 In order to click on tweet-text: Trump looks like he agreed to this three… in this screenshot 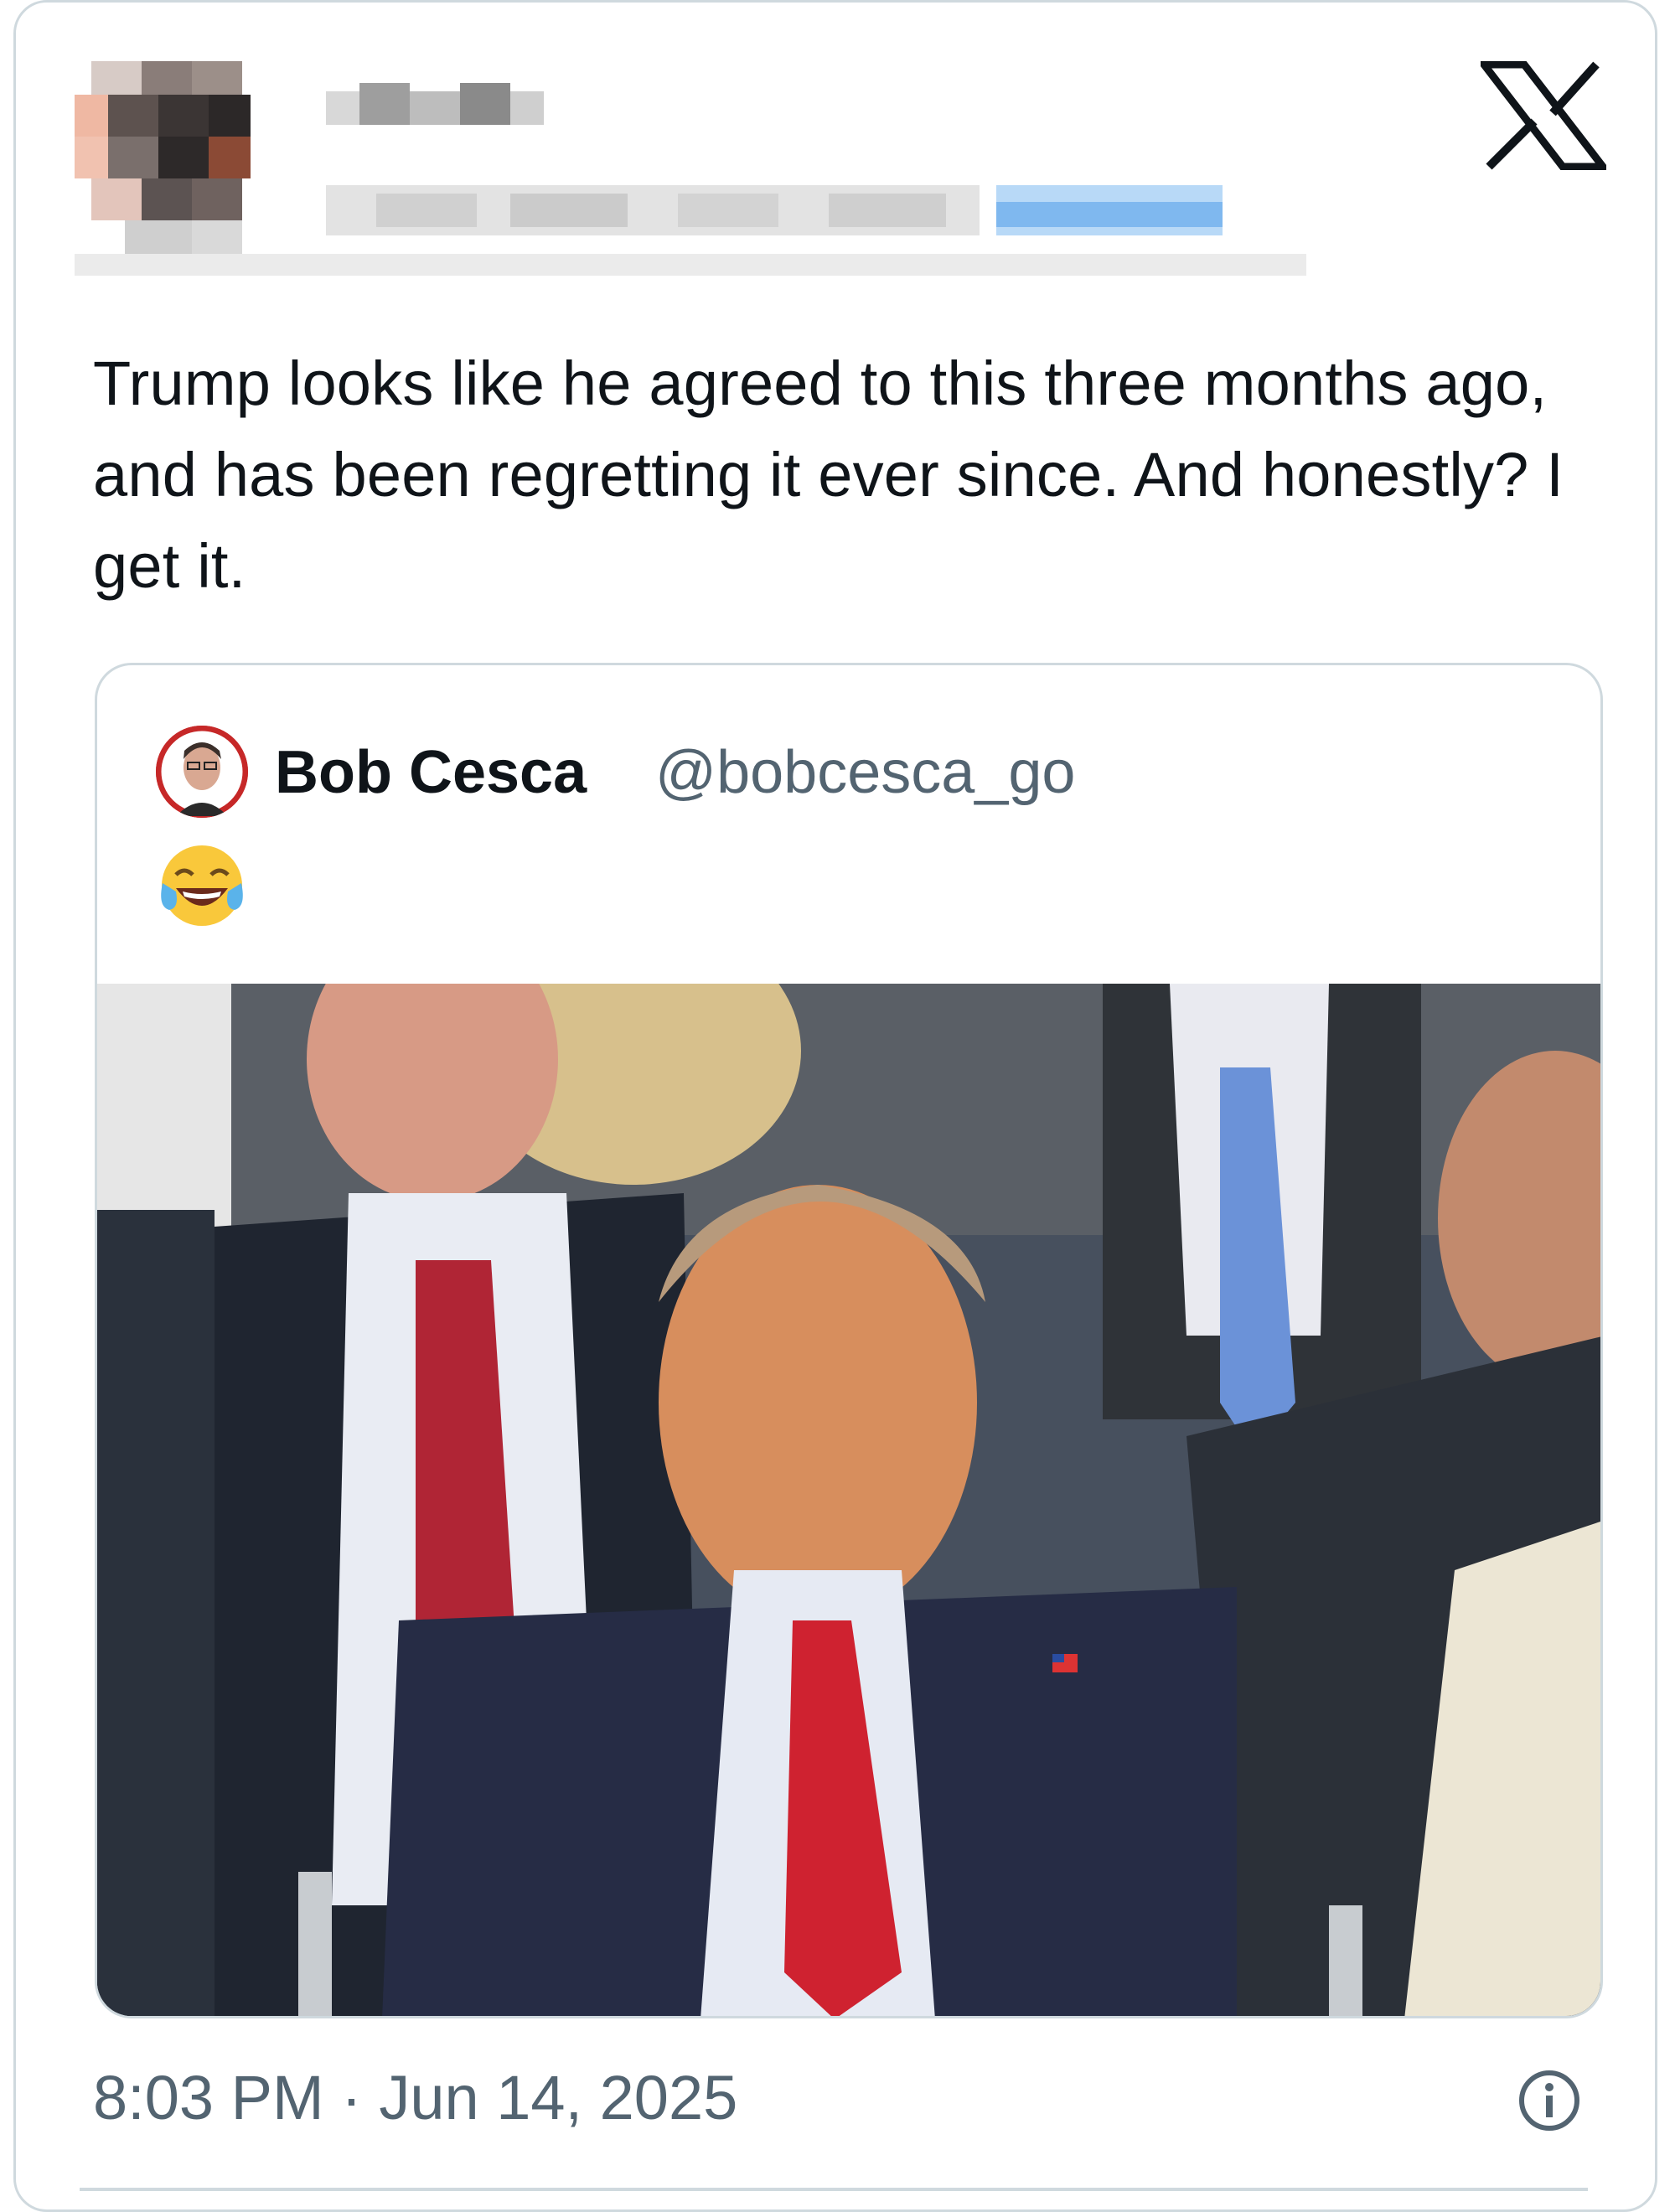, I will do `click(828, 475)`.